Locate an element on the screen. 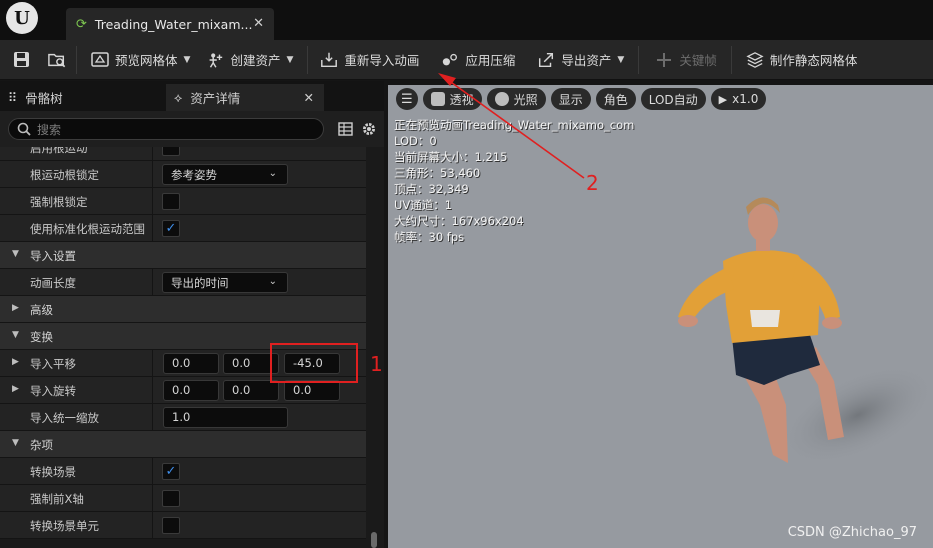 This screenshot has width=933, height=548. property-row: 转换场景 ✓ is located at coordinates (183, 471).